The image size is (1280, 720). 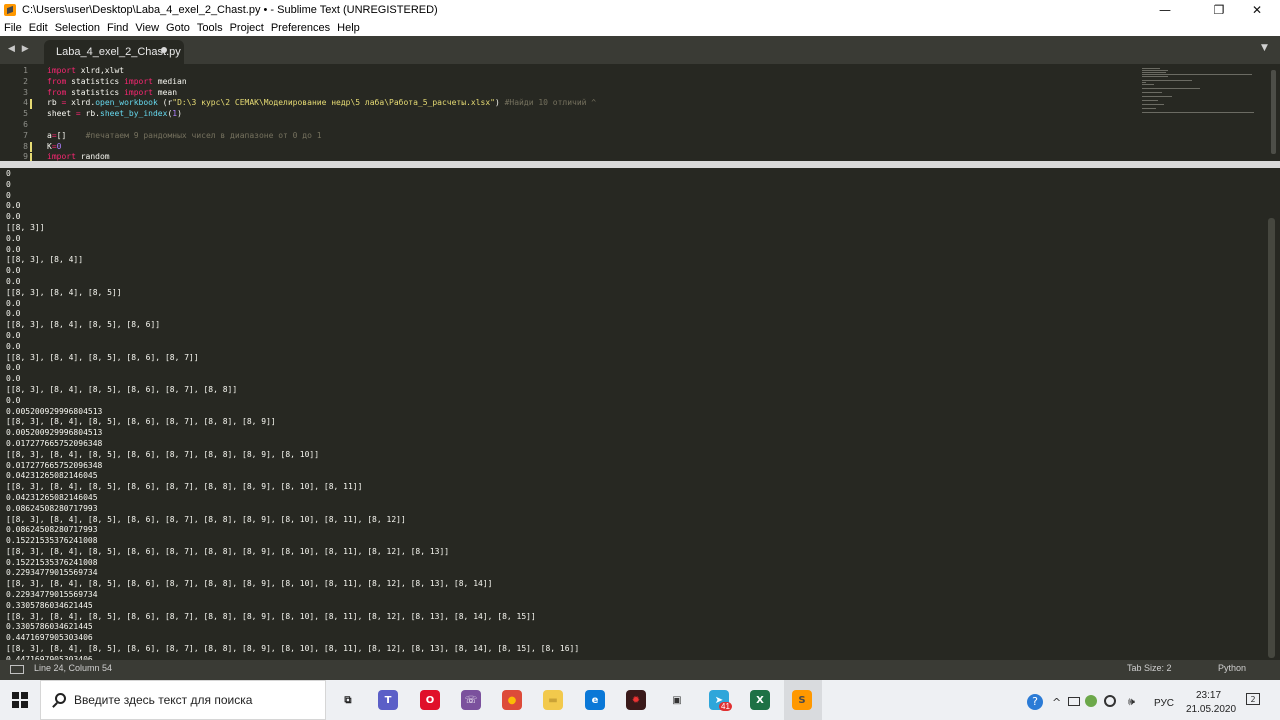 I want to click on close-button: ✕, so click(x=1257, y=10).